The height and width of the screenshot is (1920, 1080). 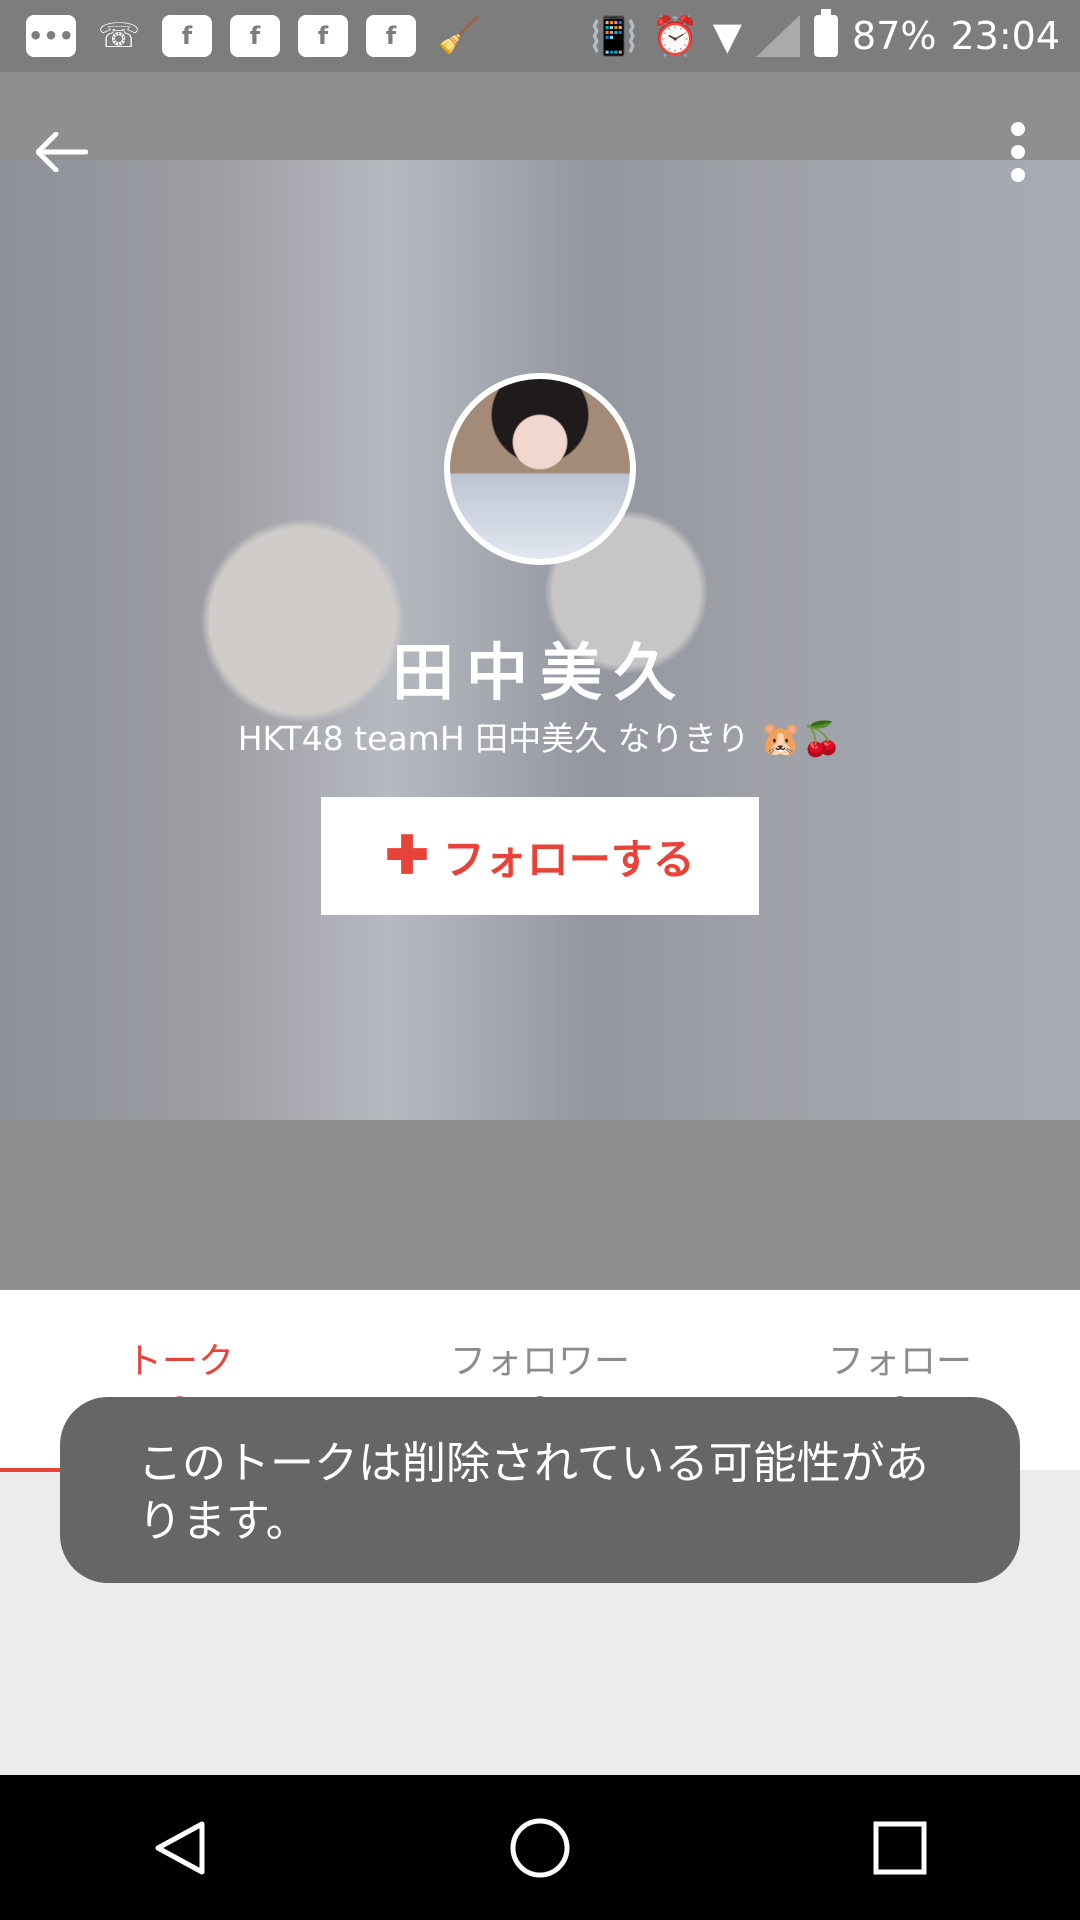 What do you see at coordinates (540, 36) in the screenshot?
I see `status-bar: ••• ☏ f f f f 🧹 📳 ⏰ ▼ 87% 23:04` at bounding box center [540, 36].